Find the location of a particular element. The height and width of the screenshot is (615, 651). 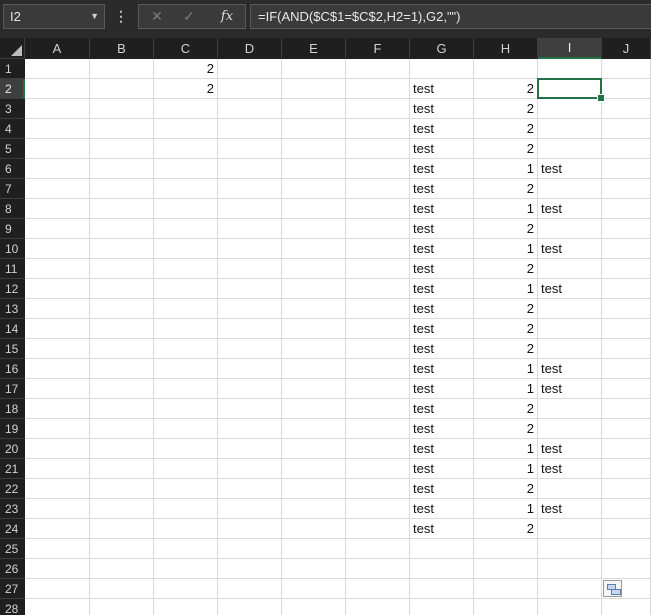

cell-a24 is located at coordinates (57, 529).